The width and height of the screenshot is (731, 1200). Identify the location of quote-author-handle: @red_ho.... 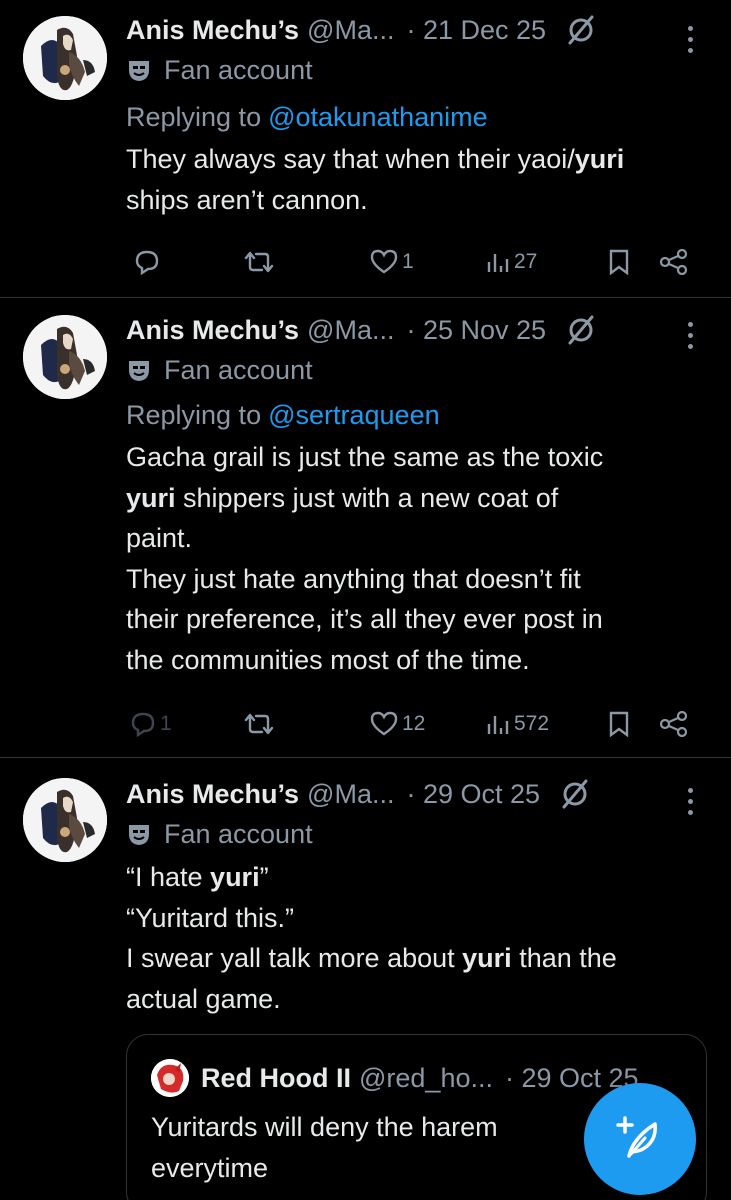
(426, 1078).